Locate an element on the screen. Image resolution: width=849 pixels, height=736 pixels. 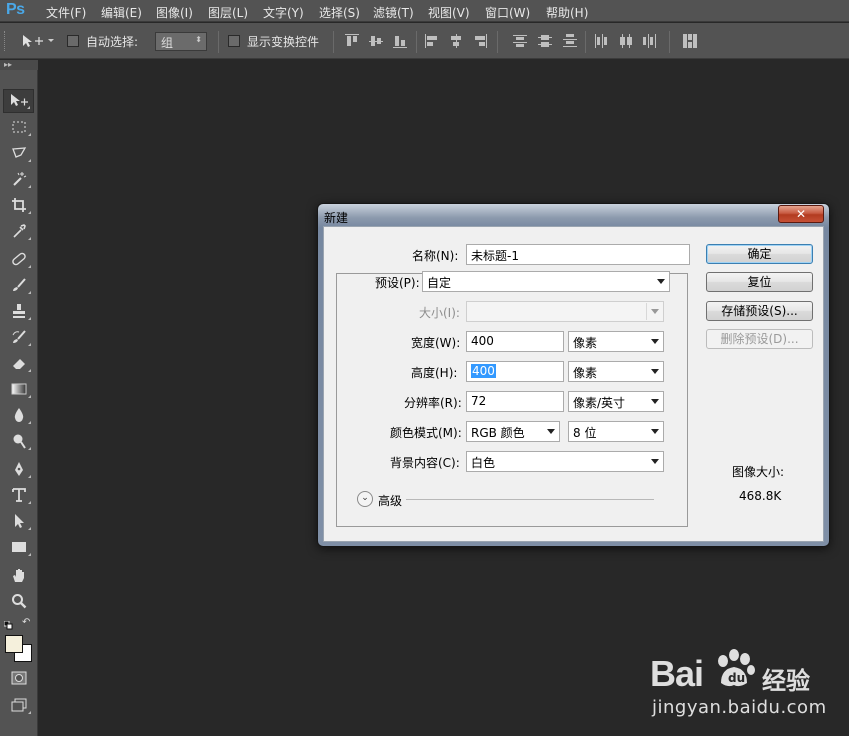
stamp-icon is located at coordinates (18, 311).